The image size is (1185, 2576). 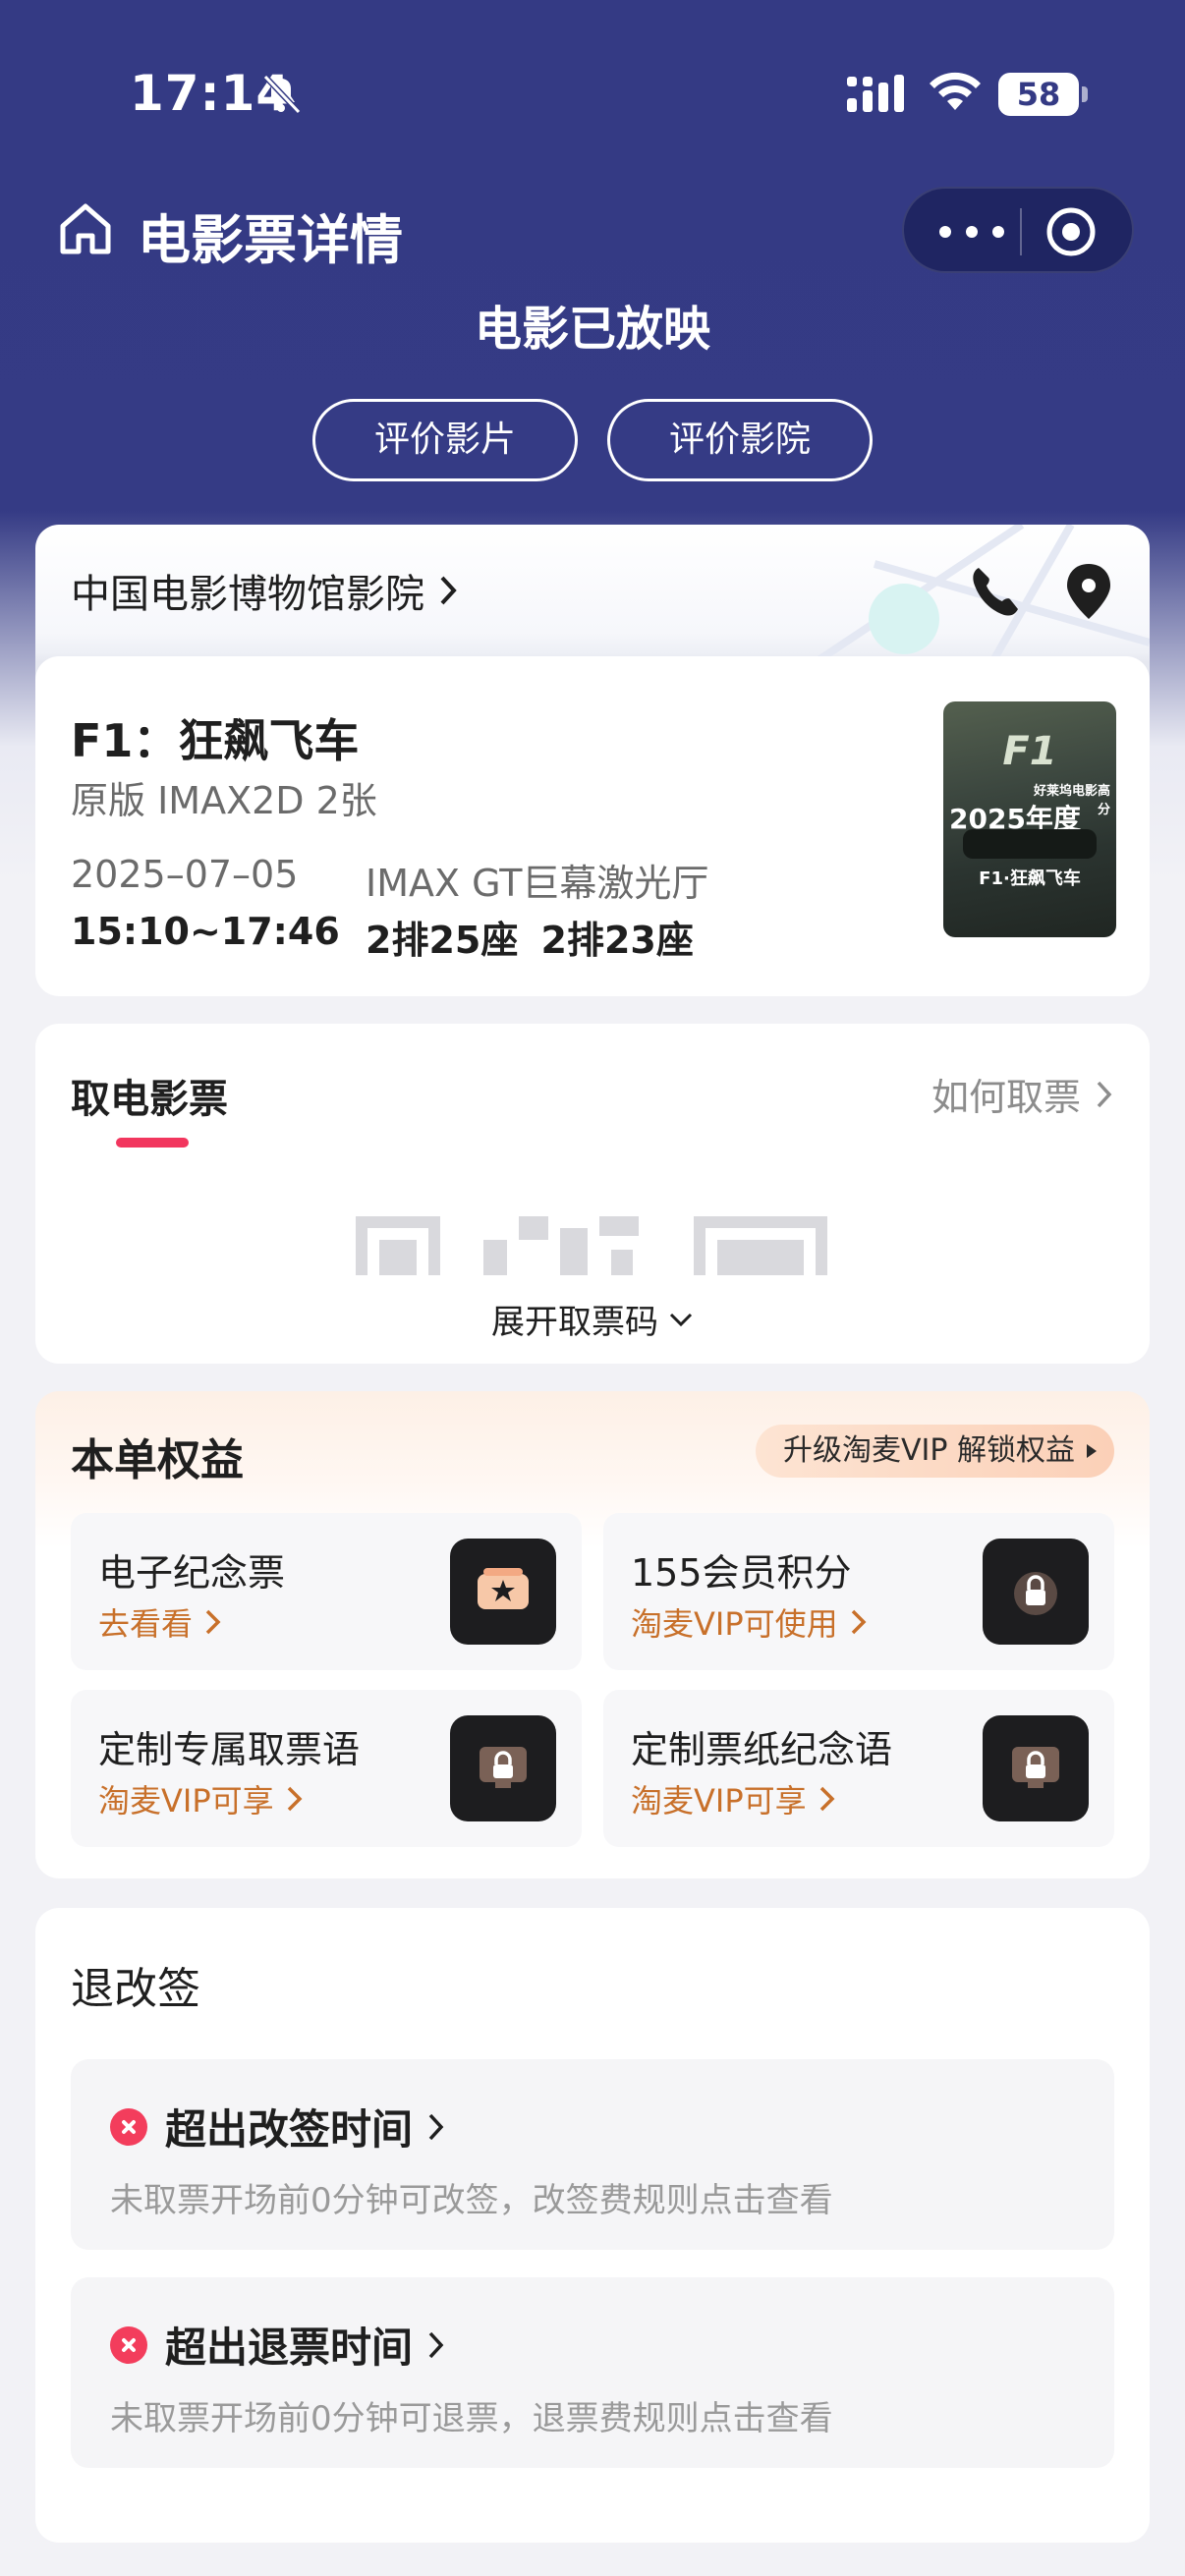 What do you see at coordinates (734, 1624) in the screenshot?
I see `benefit-action-label: 淘麦VIP可使用` at bounding box center [734, 1624].